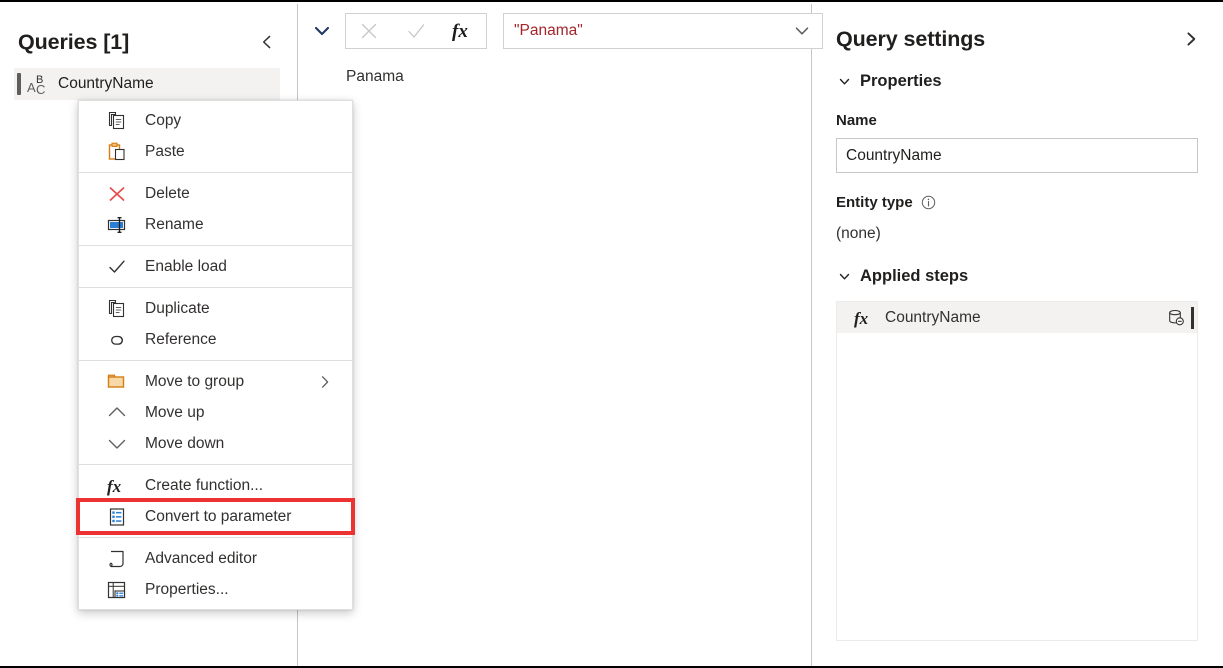 This screenshot has height=668, width=1223. I want to click on confirm-formula-button, so click(416, 31).